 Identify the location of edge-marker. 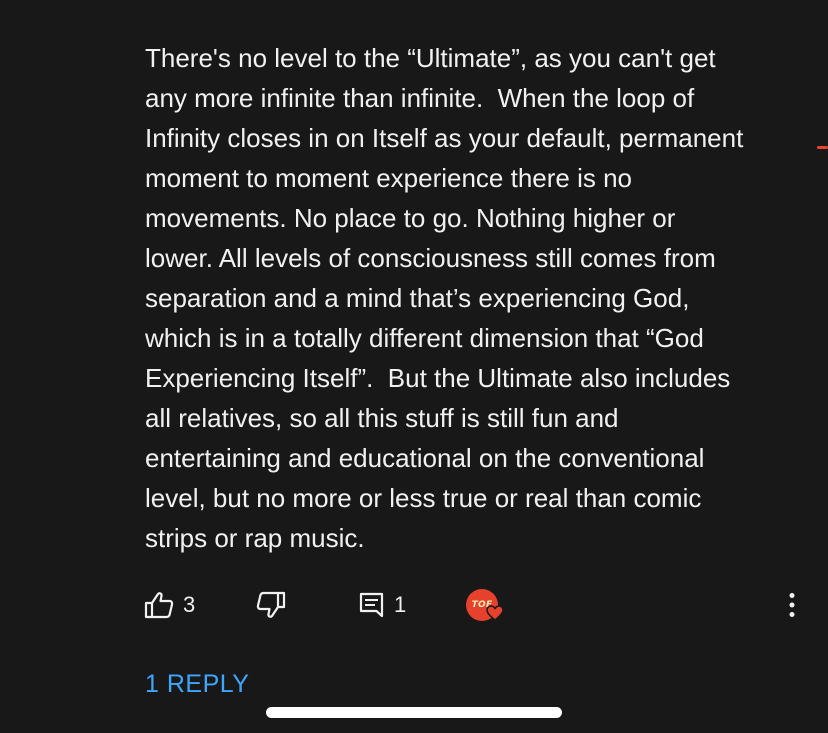
(822, 147).